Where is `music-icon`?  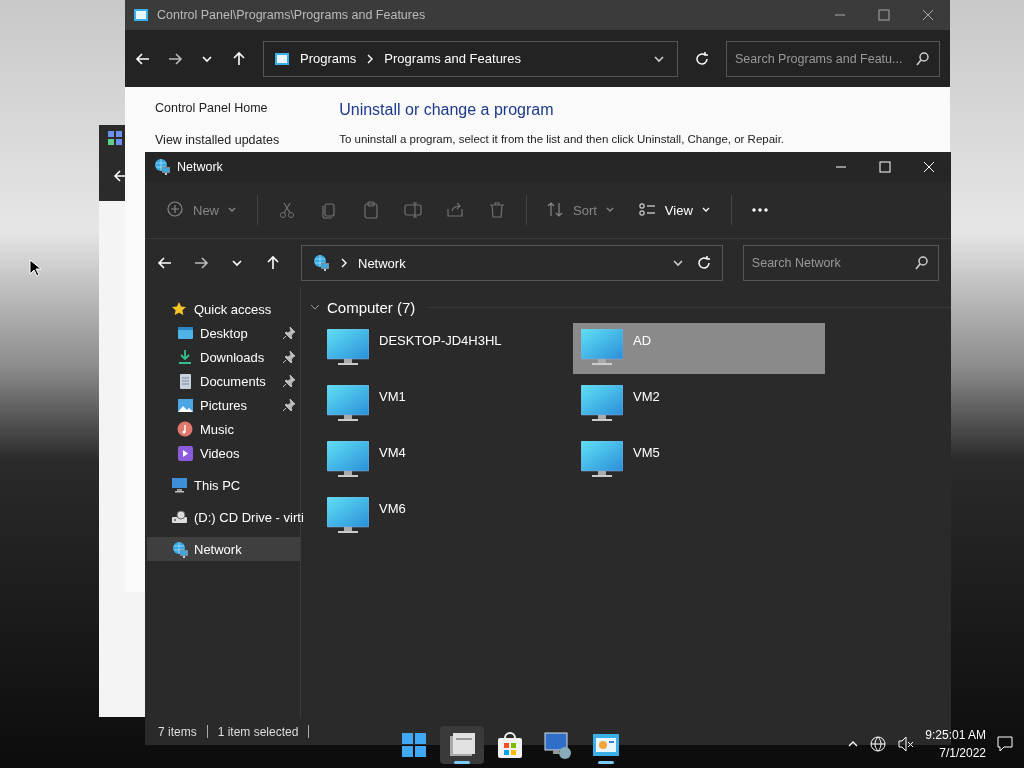 music-icon is located at coordinates (185, 429).